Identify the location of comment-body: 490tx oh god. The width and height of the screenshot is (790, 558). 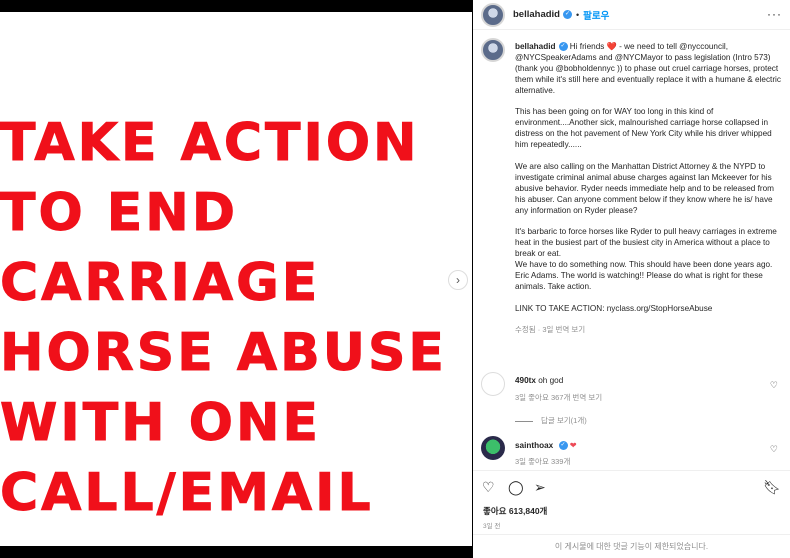
(635, 380).